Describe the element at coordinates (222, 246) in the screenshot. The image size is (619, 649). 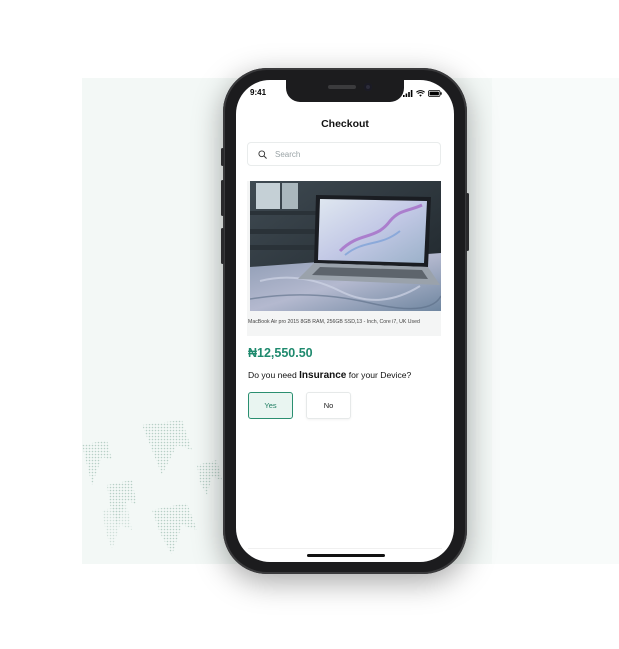
I see `phone-volume-down` at that location.